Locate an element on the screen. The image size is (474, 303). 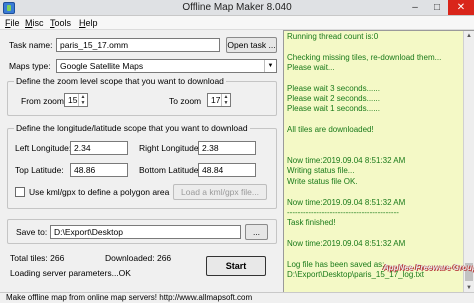
from-zoom-label: From zoom is located at coordinates (42, 101).